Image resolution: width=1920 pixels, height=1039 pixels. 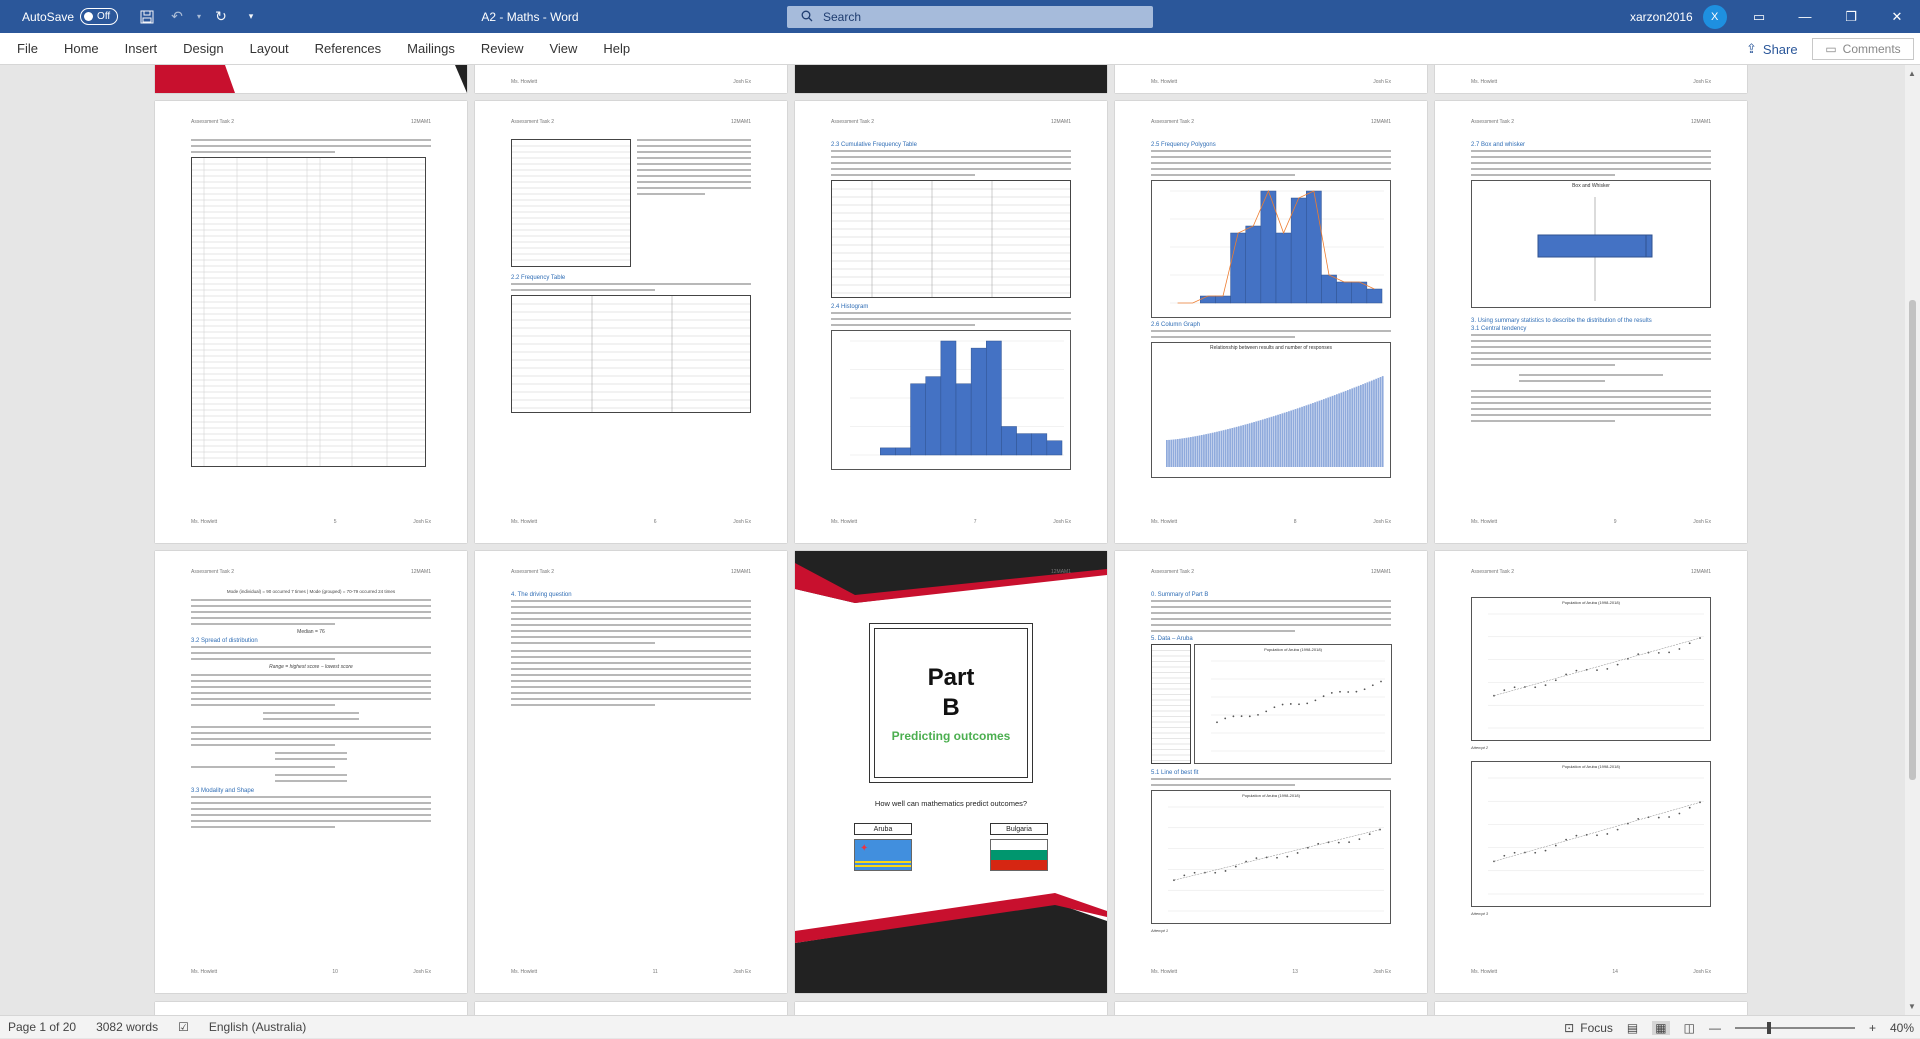 I want to click on page-footer: Ms. Howlett 14 Josh Ex, so click(x=1591, y=972).